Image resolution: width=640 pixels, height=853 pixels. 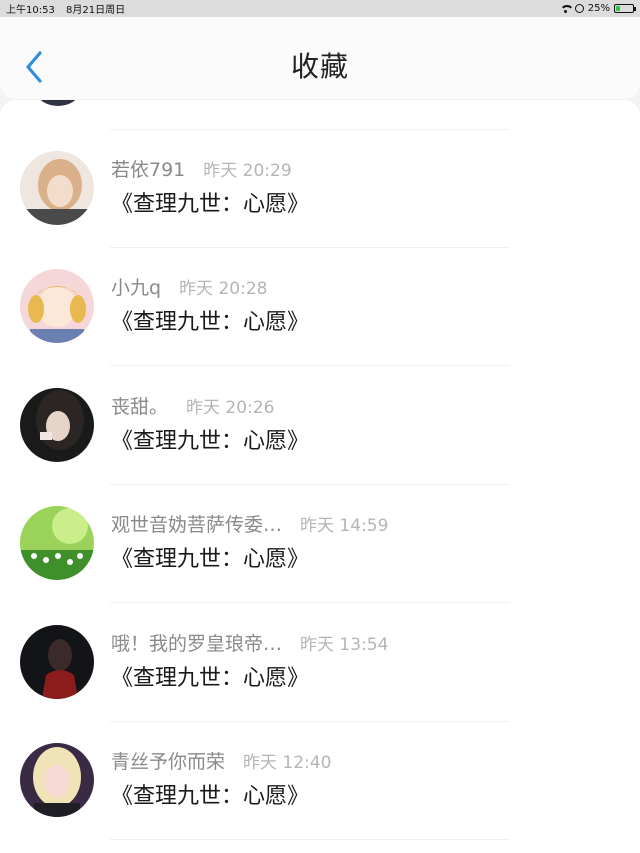 I want to click on battery-percent: 25%, so click(x=598, y=8).